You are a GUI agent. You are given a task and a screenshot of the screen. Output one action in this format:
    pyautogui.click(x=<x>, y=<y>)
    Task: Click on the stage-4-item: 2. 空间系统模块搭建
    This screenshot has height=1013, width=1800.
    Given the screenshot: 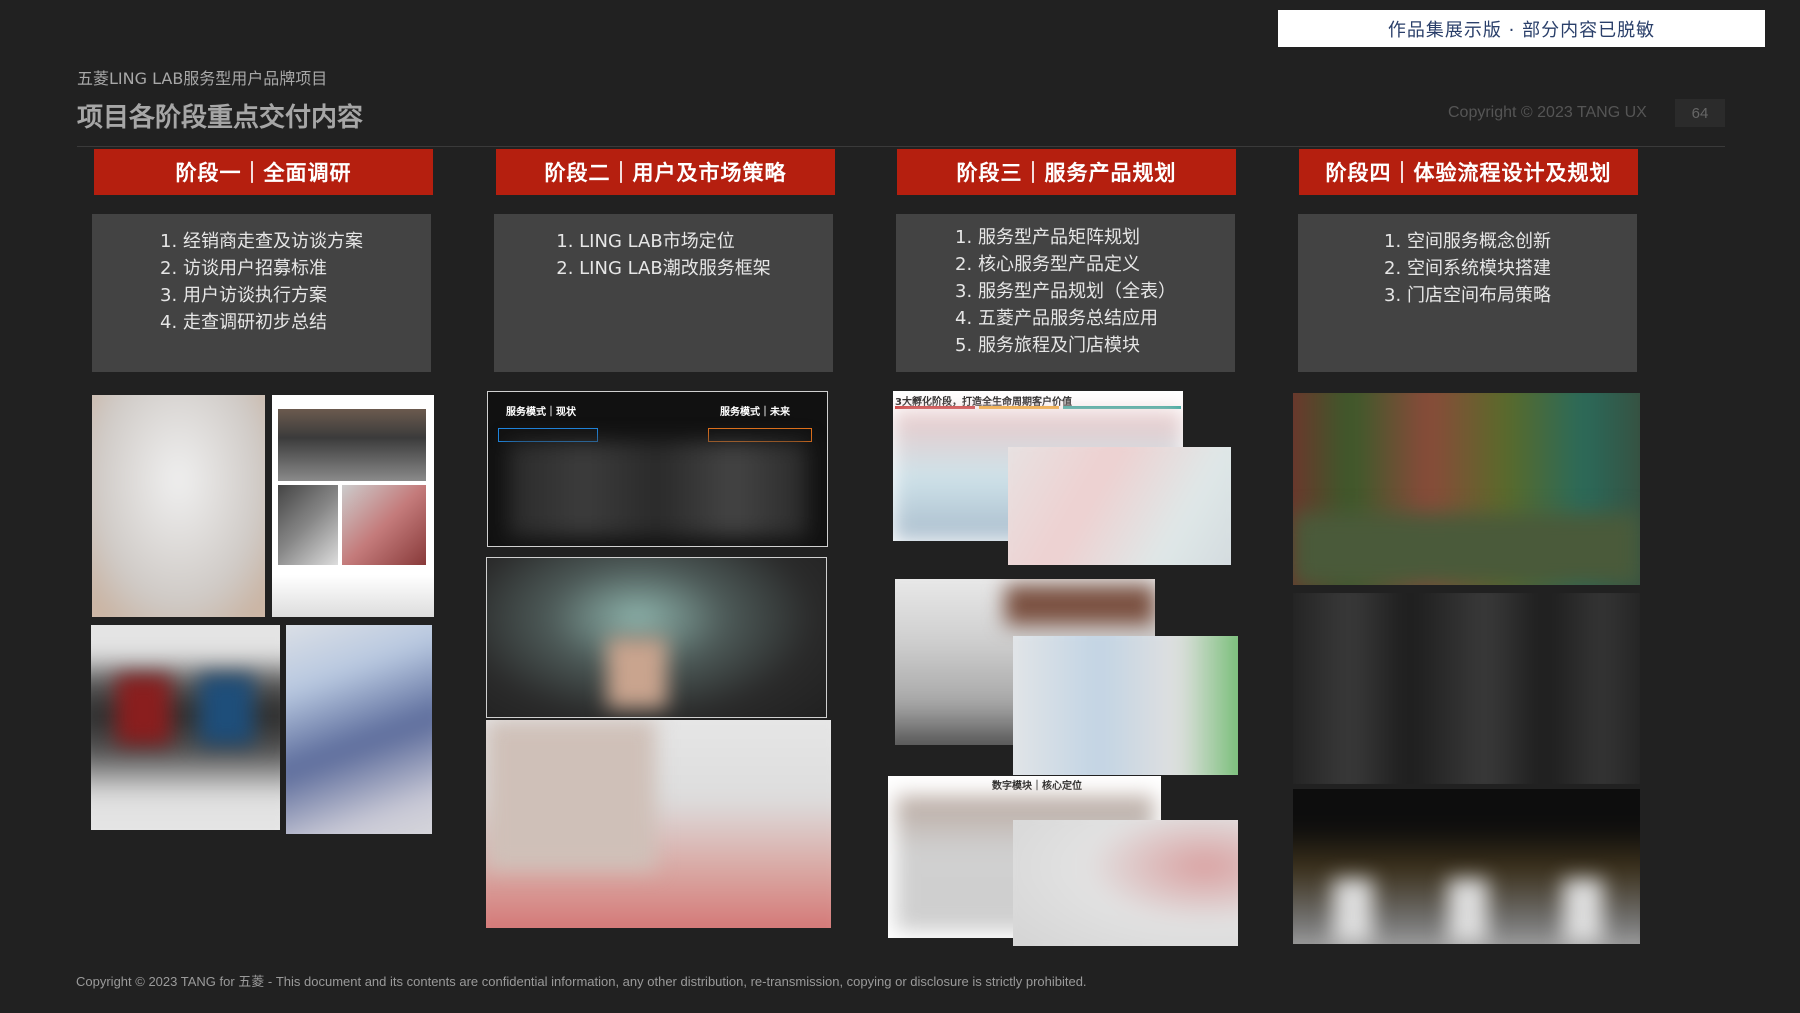 What is the action you would take?
    pyautogui.click(x=1467, y=268)
    